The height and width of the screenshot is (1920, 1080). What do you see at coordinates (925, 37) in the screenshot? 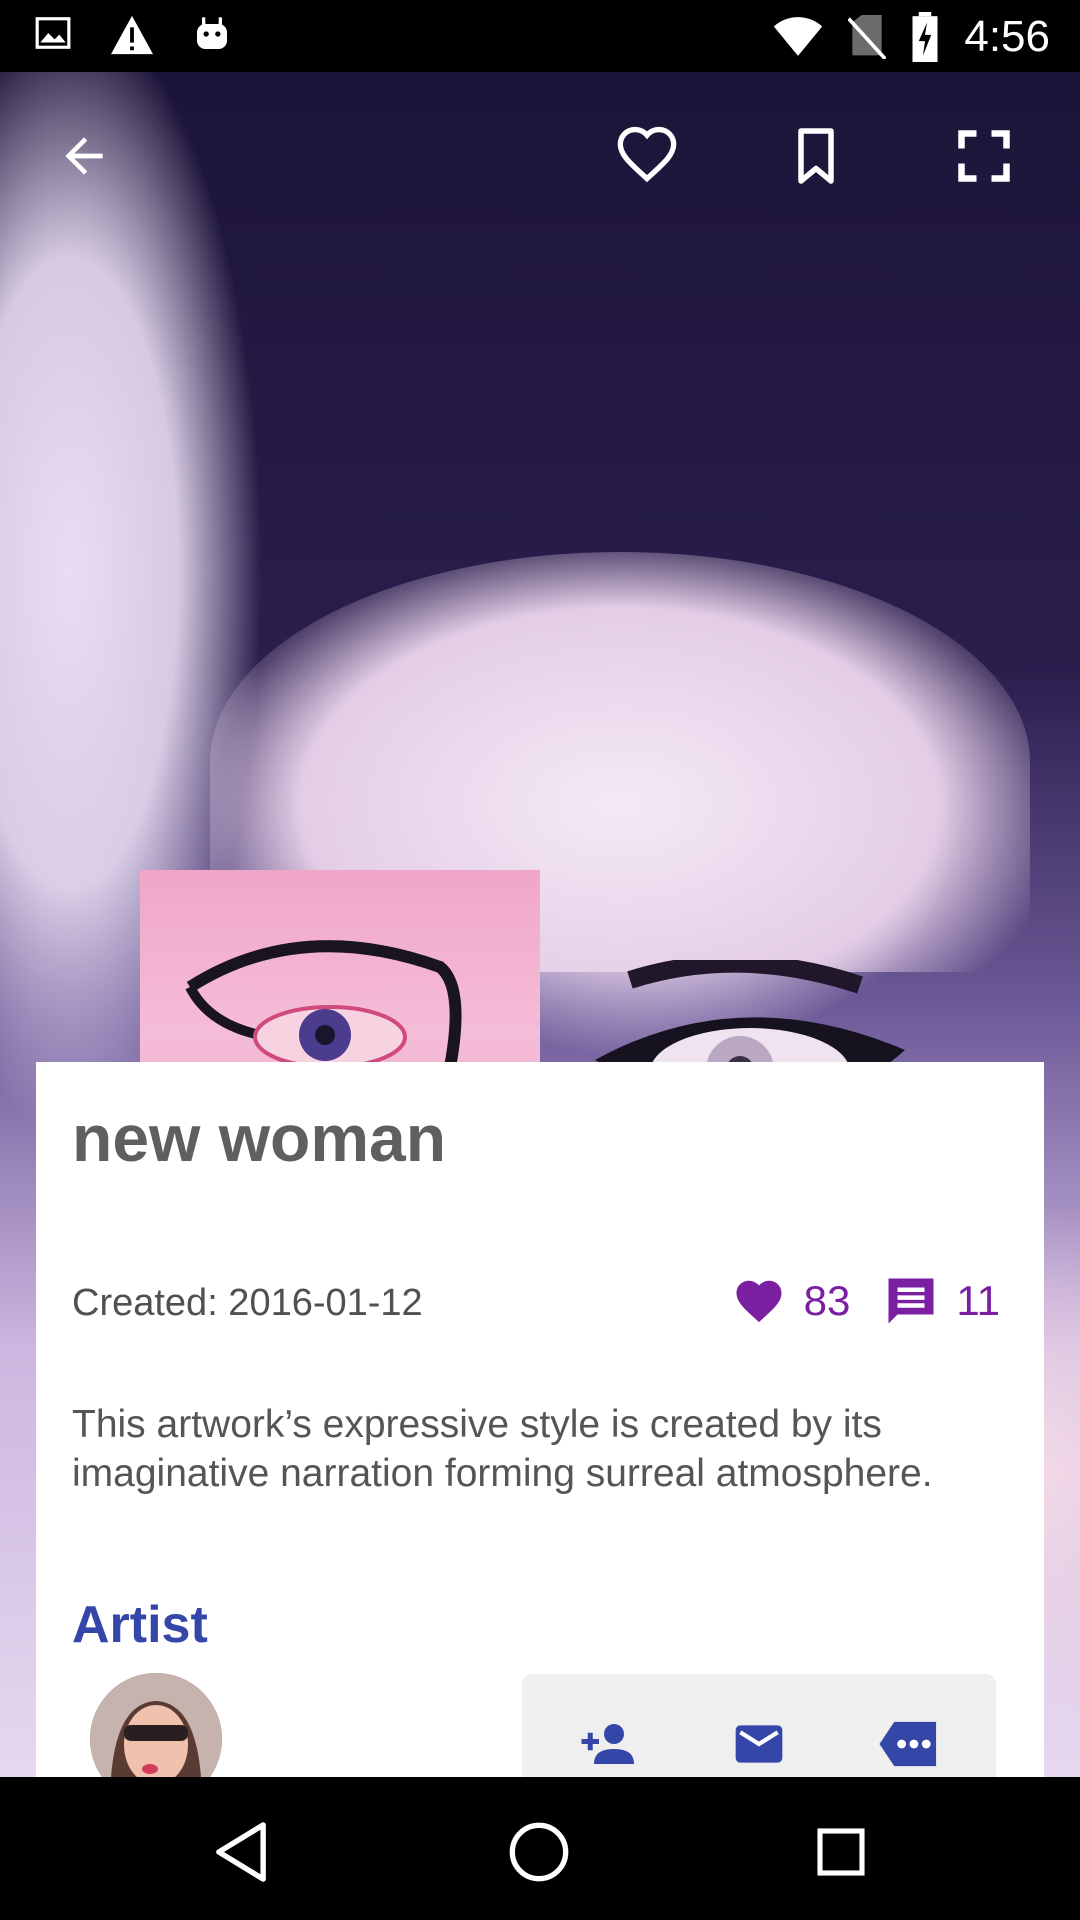
I see `battery-charging-icon` at bounding box center [925, 37].